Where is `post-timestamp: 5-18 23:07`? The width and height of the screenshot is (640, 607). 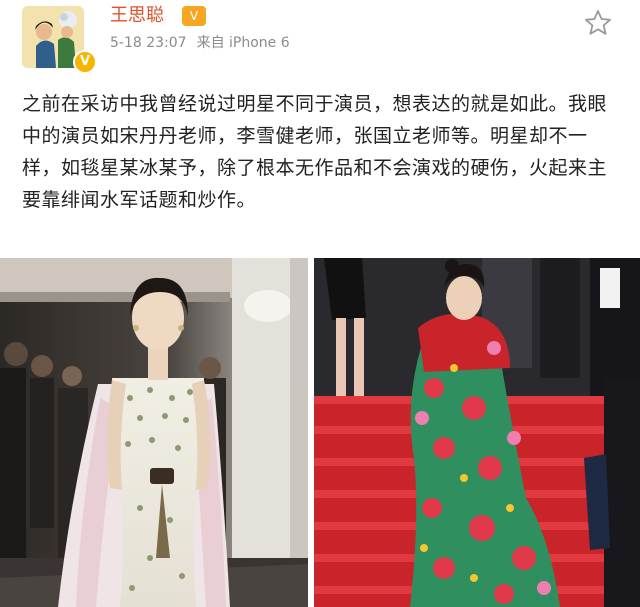
post-timestamp: 5-18 23:07 is located at coordinates (148, 43).